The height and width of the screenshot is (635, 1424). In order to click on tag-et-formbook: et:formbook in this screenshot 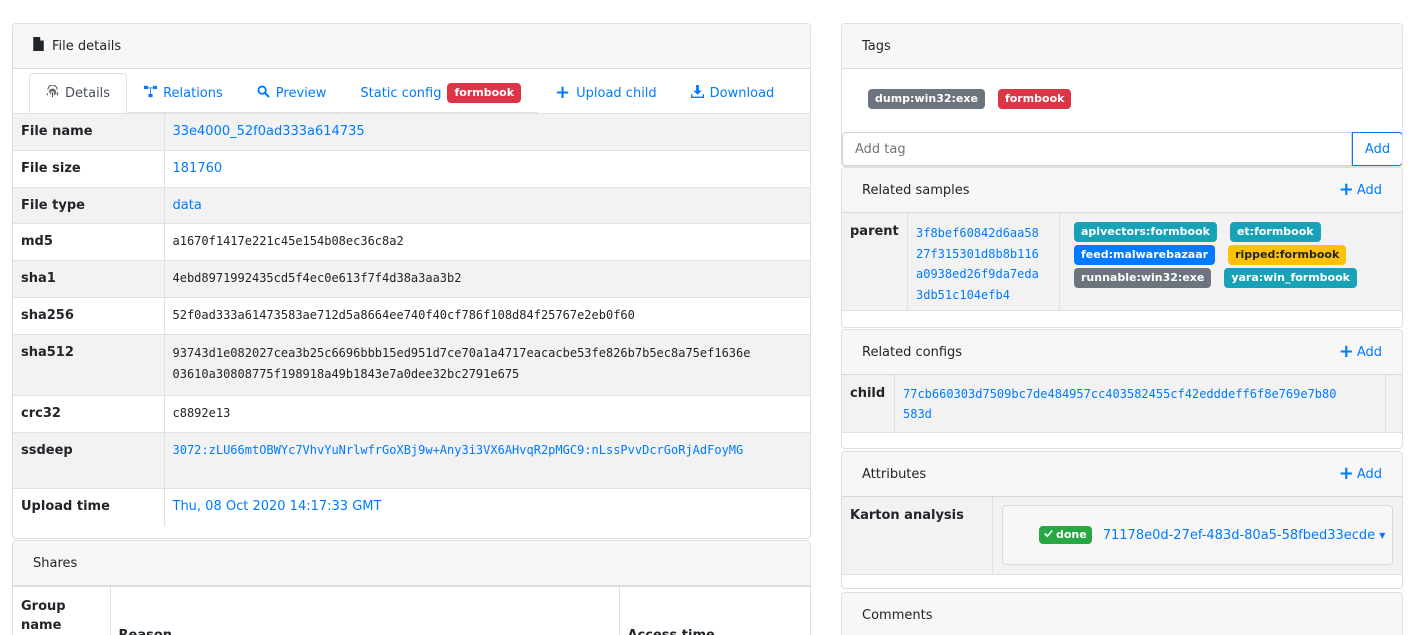, I will do `click(1275, 232)`.